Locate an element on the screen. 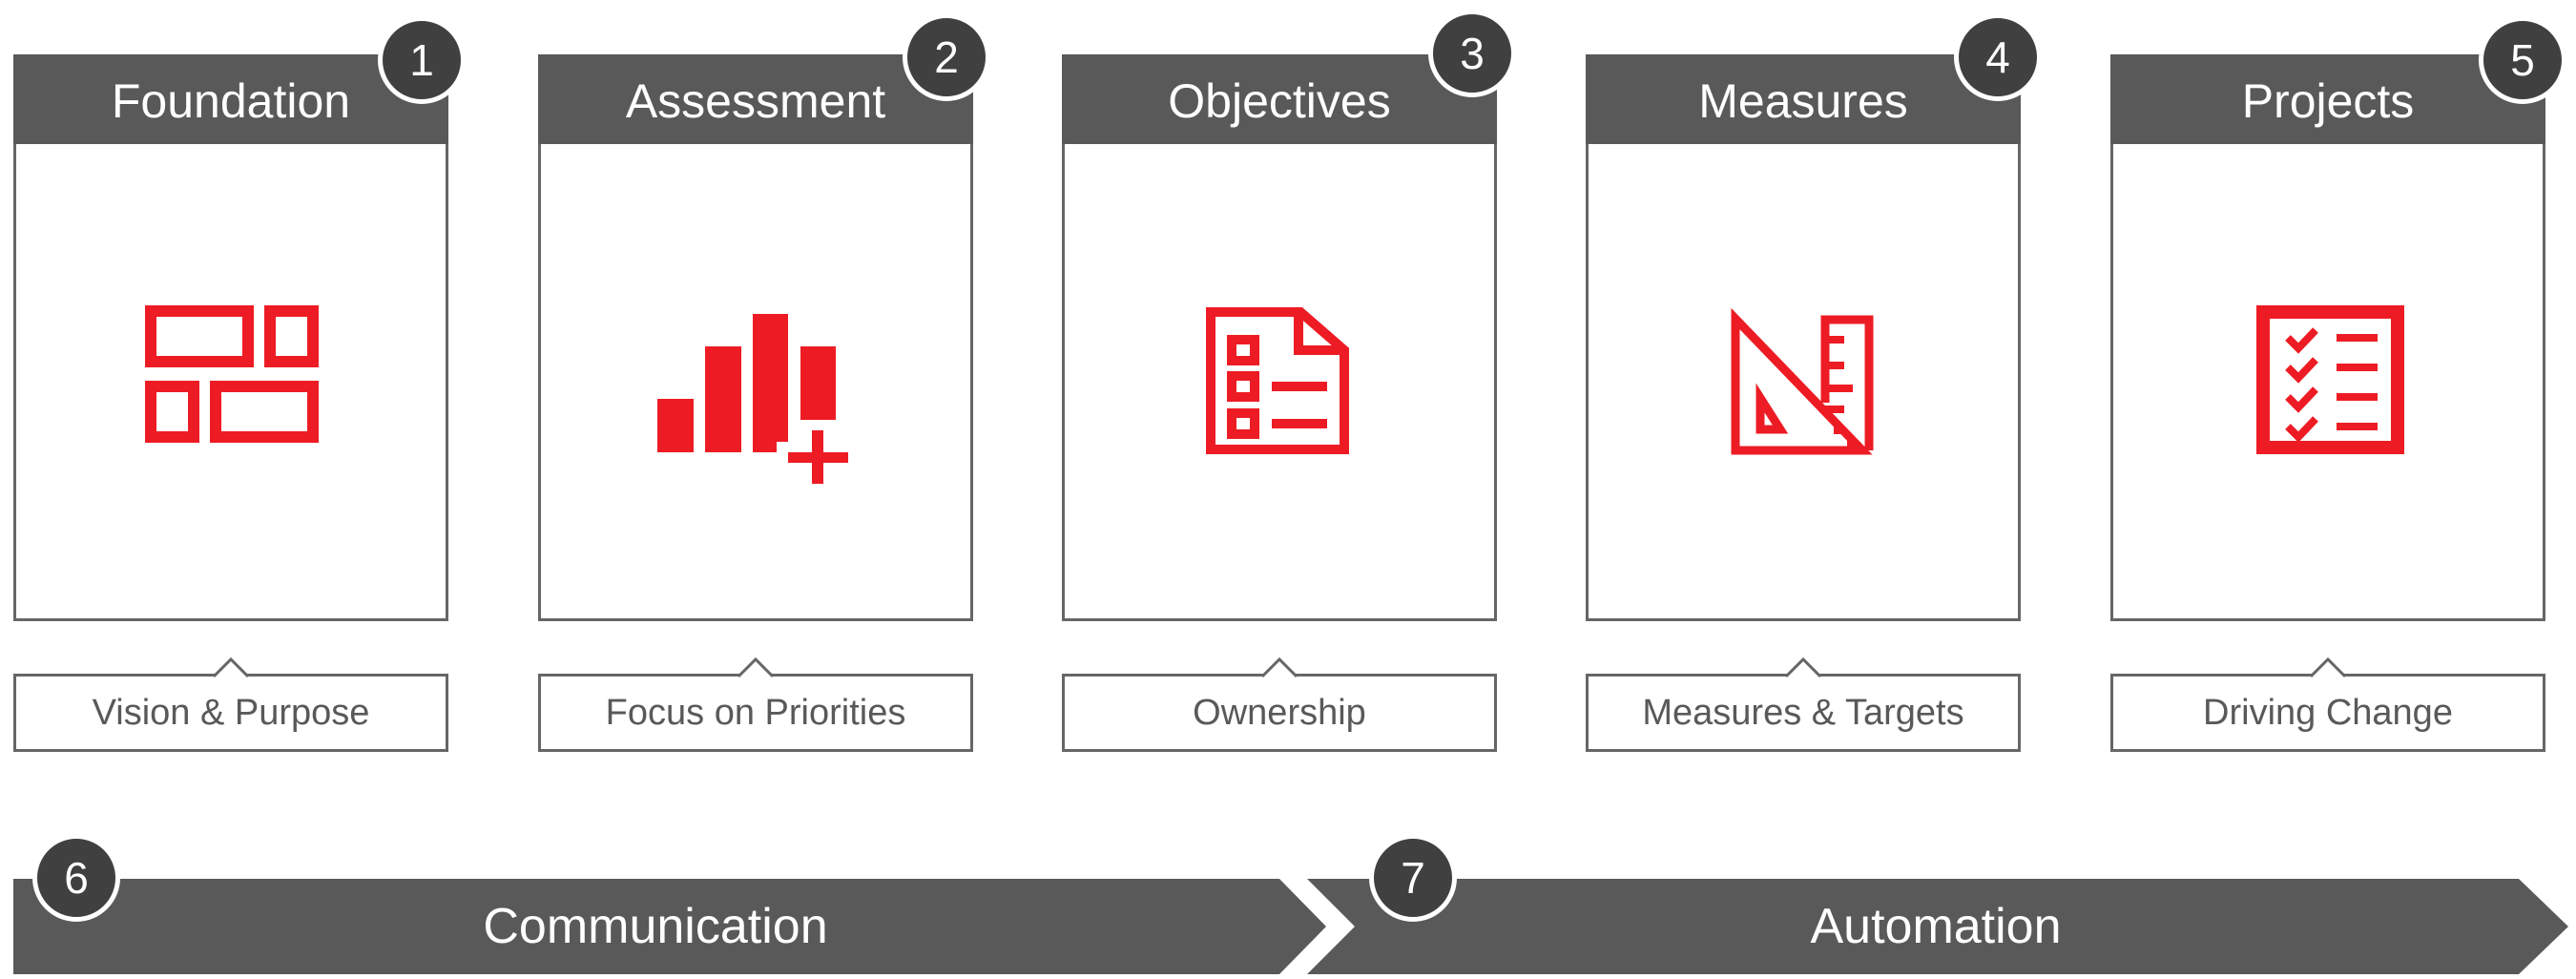  automation-label: Automation is located at coordinates (1936, 927).